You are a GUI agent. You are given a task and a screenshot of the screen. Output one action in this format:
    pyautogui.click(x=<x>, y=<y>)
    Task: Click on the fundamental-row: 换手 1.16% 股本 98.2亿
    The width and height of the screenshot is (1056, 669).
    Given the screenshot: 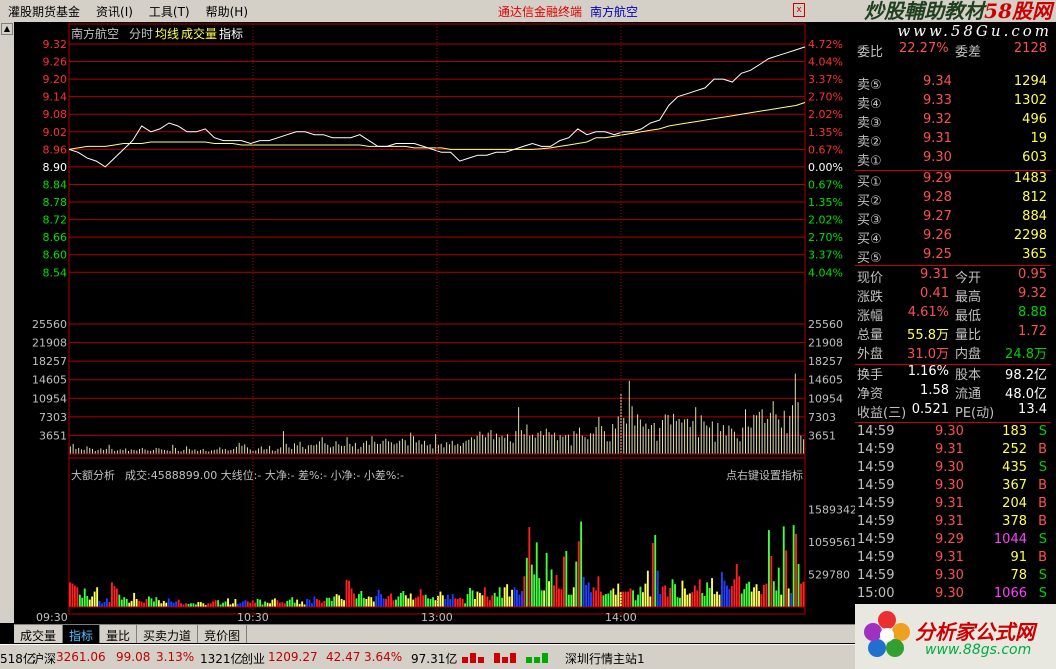 What is the action you would take?
    pyautogui.click(x=953, y=373)
    